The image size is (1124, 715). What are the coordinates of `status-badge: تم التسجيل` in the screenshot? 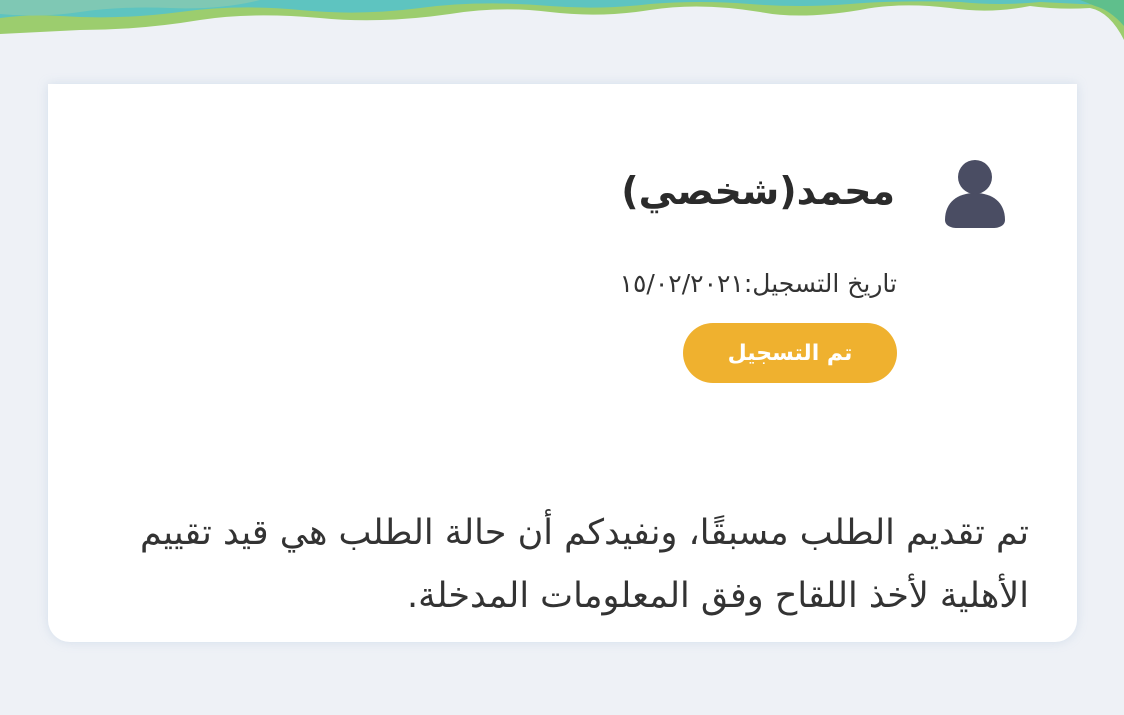 It's located at (790, 353).